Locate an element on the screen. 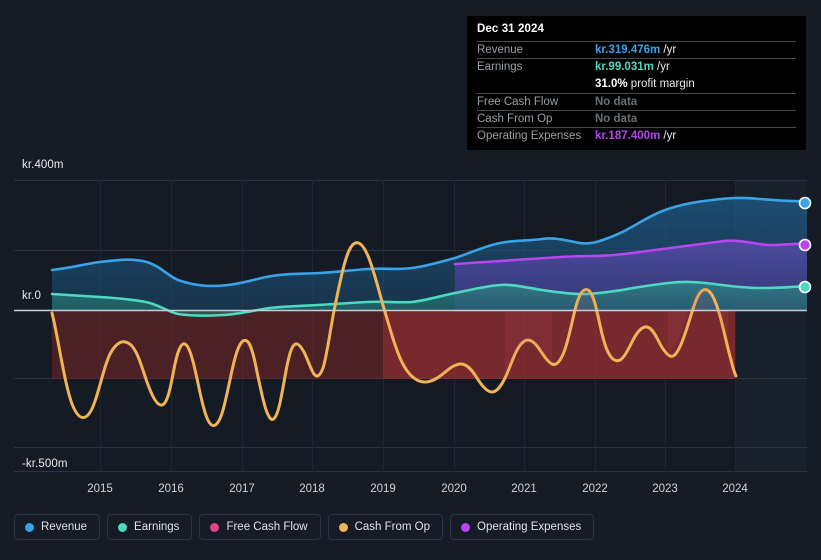 The image size is (821, 560). legend-item-free-cash-flow: Free Cash Flow is located at coordinates (260, 527).